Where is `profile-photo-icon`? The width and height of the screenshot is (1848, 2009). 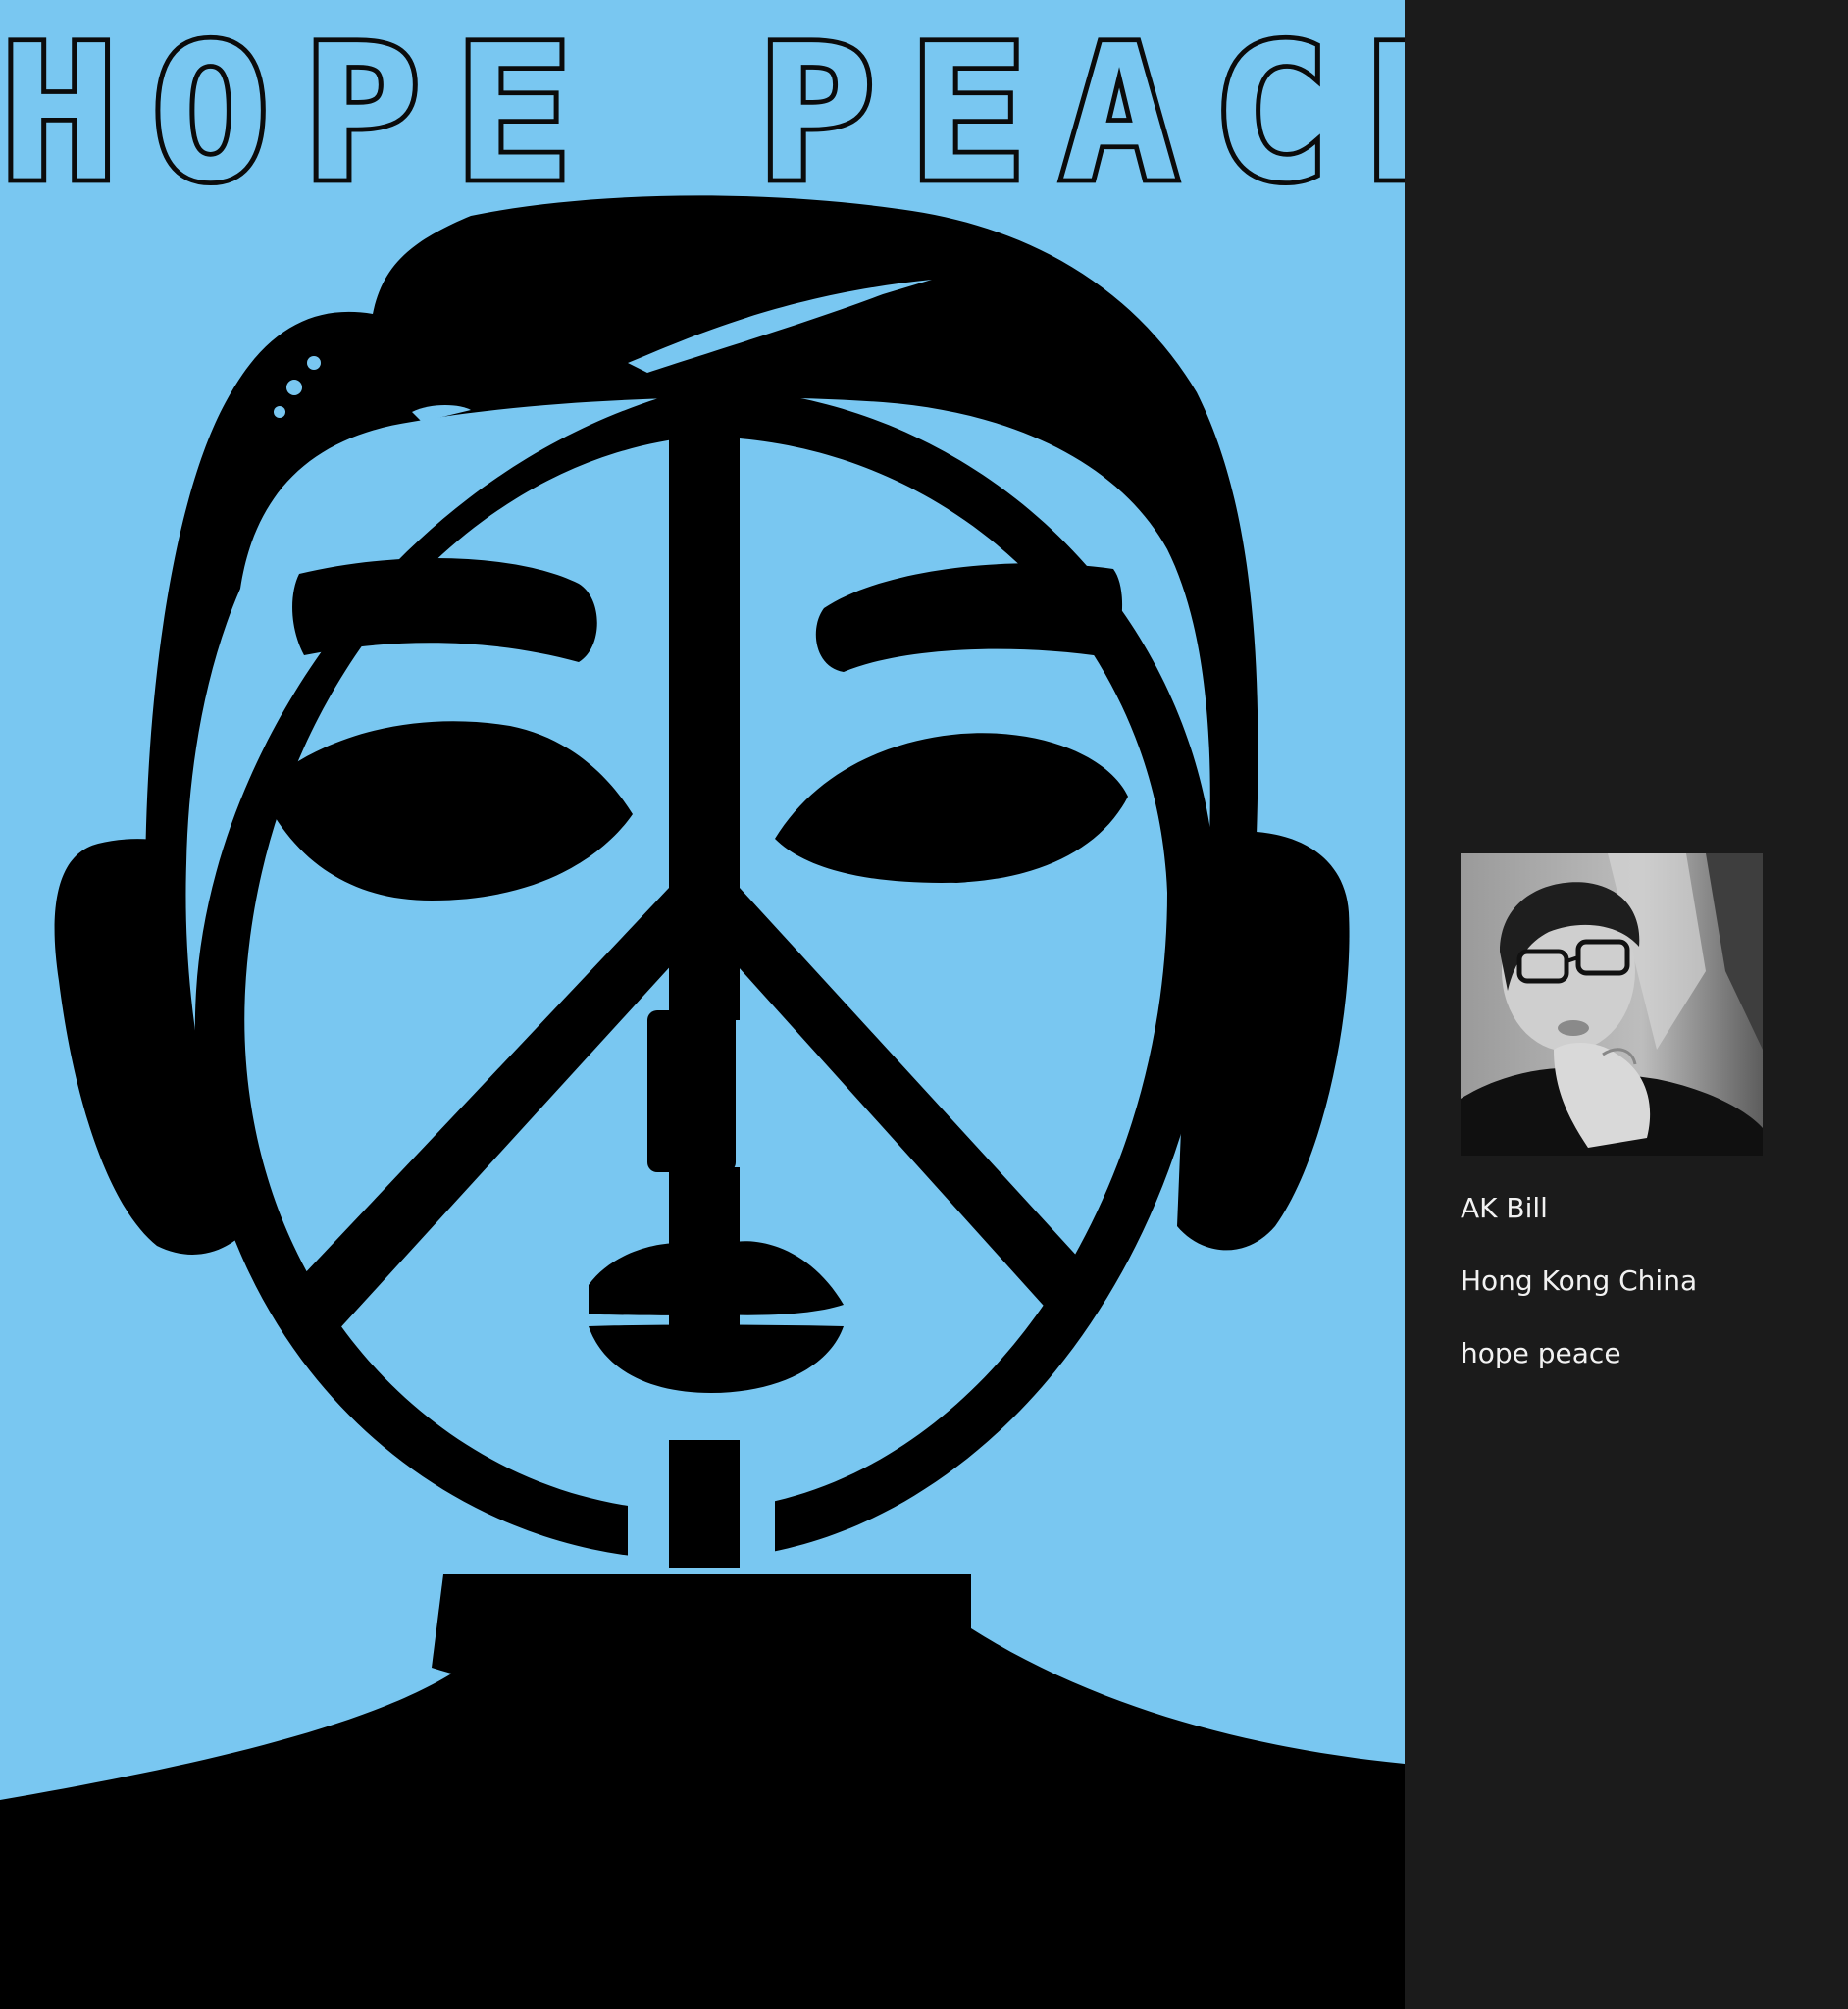
profile-photo-icon is located at coordinates (1612, 1004).